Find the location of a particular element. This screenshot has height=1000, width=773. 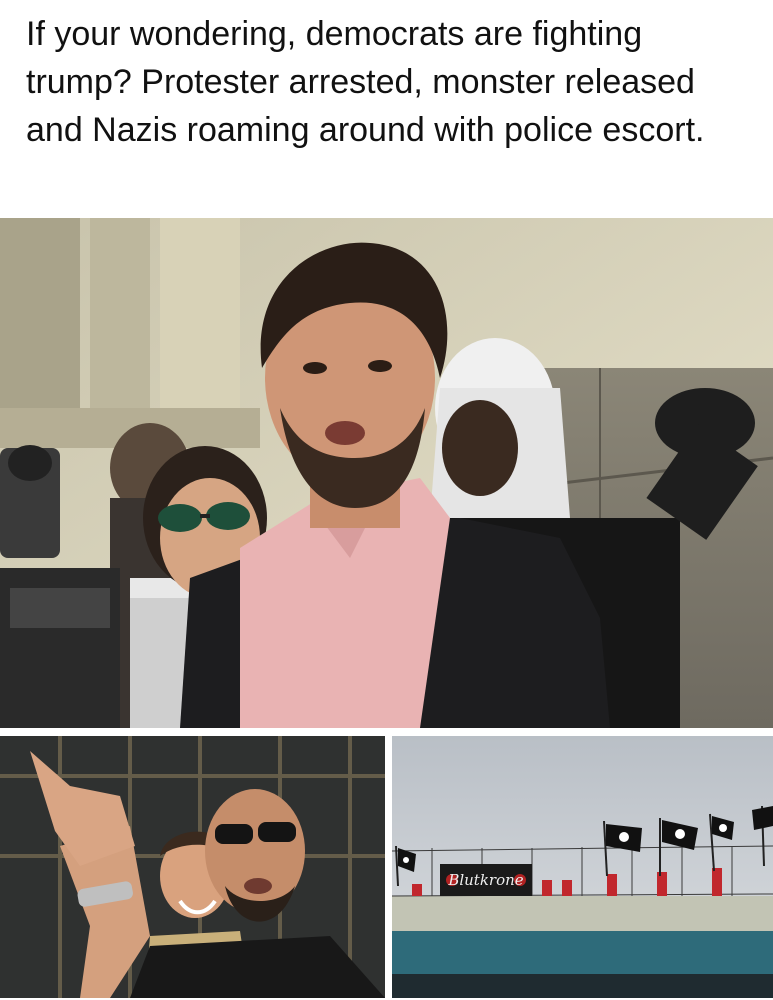

bottom-left-photo is located at coordinates (192, 867).